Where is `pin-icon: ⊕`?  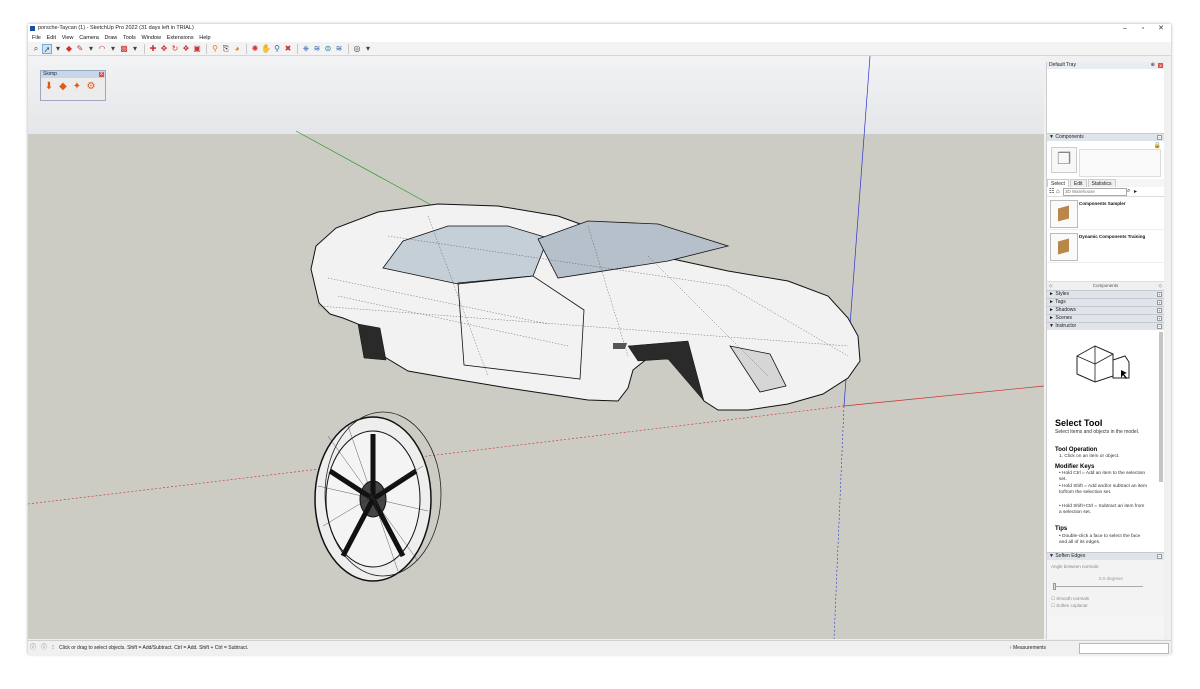
pin-icon: ⊕ is located at coordinates (1153, 65).